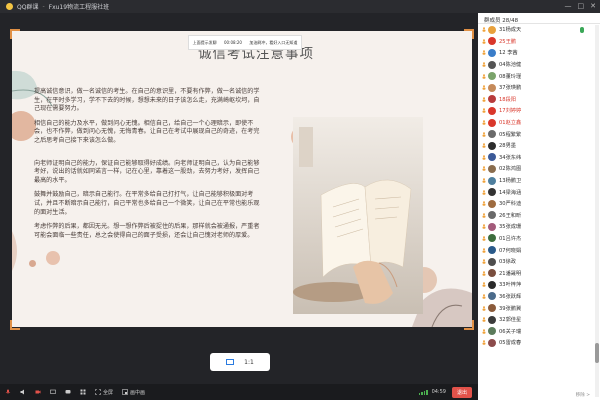 The image size is (600, 400). Describe the element at coordinates (539, 169) in the screenshot. I see `member-item: 02陈鸿图` at that location.